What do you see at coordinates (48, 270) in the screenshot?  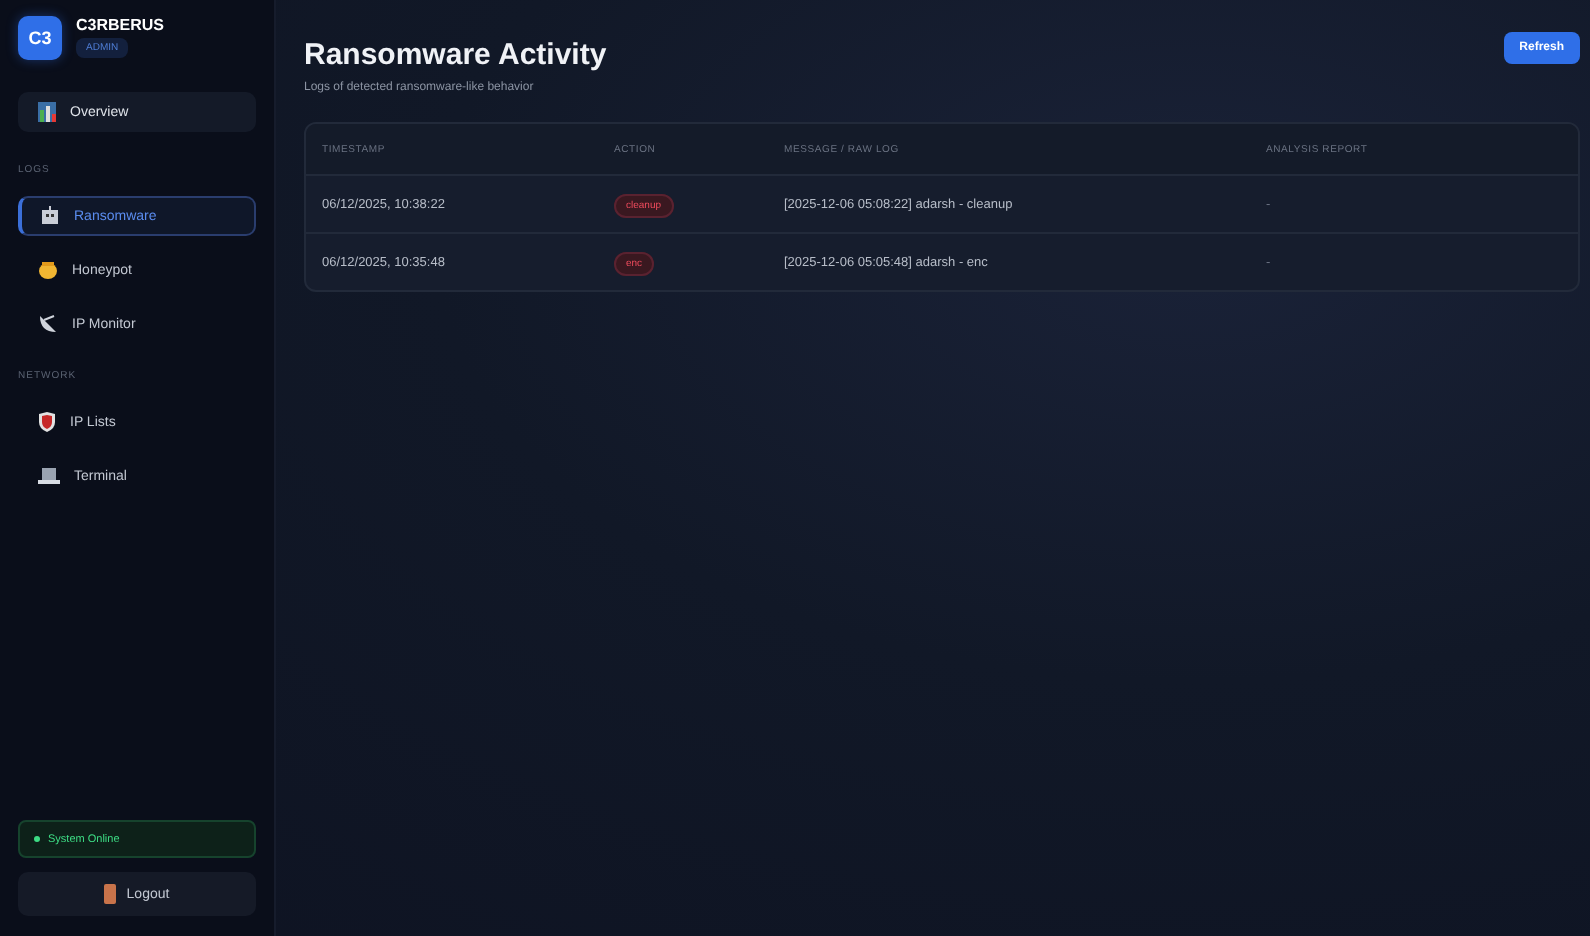 I see `honey-pot-icon` at bounding box center [48, 270].